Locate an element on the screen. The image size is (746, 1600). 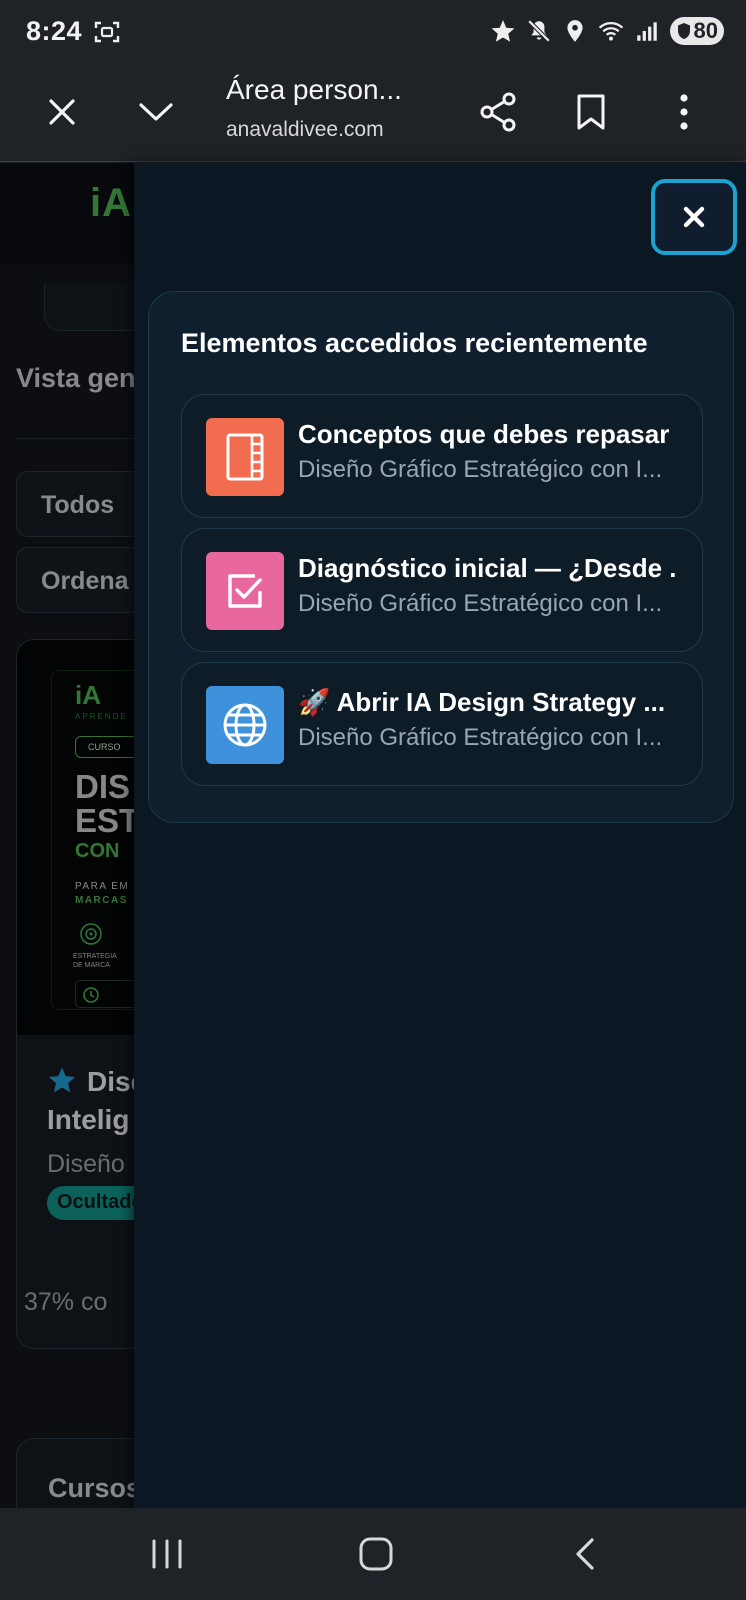
chevron-down-icon is located at coordinates (156, 112).